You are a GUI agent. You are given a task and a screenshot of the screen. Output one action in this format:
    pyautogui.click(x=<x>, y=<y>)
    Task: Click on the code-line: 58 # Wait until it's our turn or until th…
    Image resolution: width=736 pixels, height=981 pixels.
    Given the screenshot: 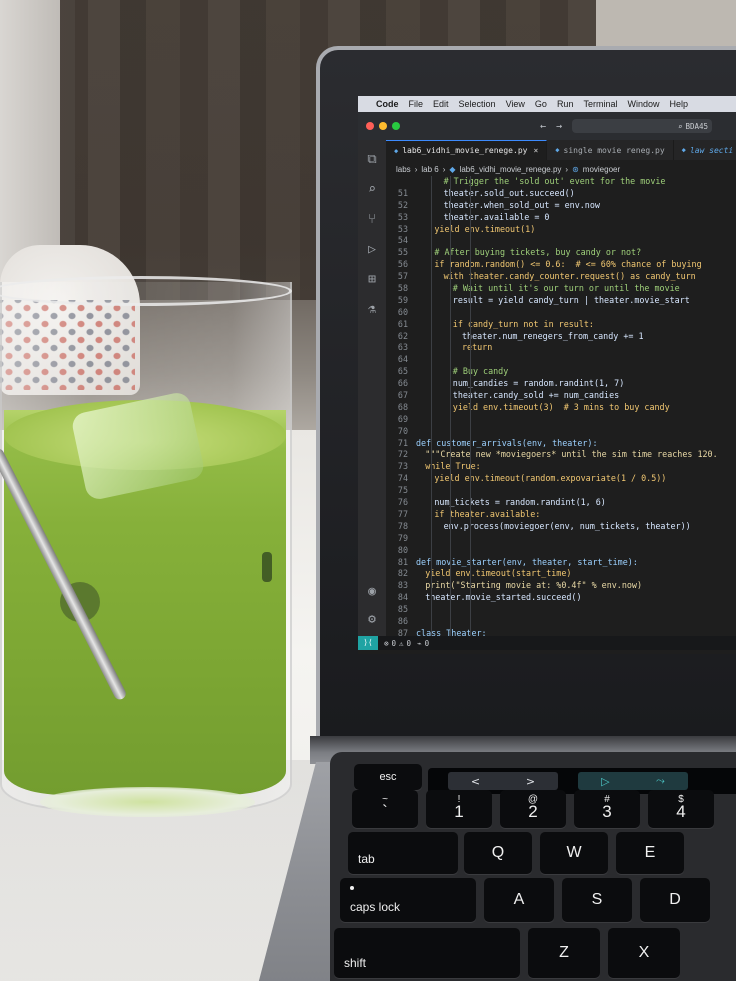 What is the action you would take?
    pyautogui.click(x=561, y=289)
    